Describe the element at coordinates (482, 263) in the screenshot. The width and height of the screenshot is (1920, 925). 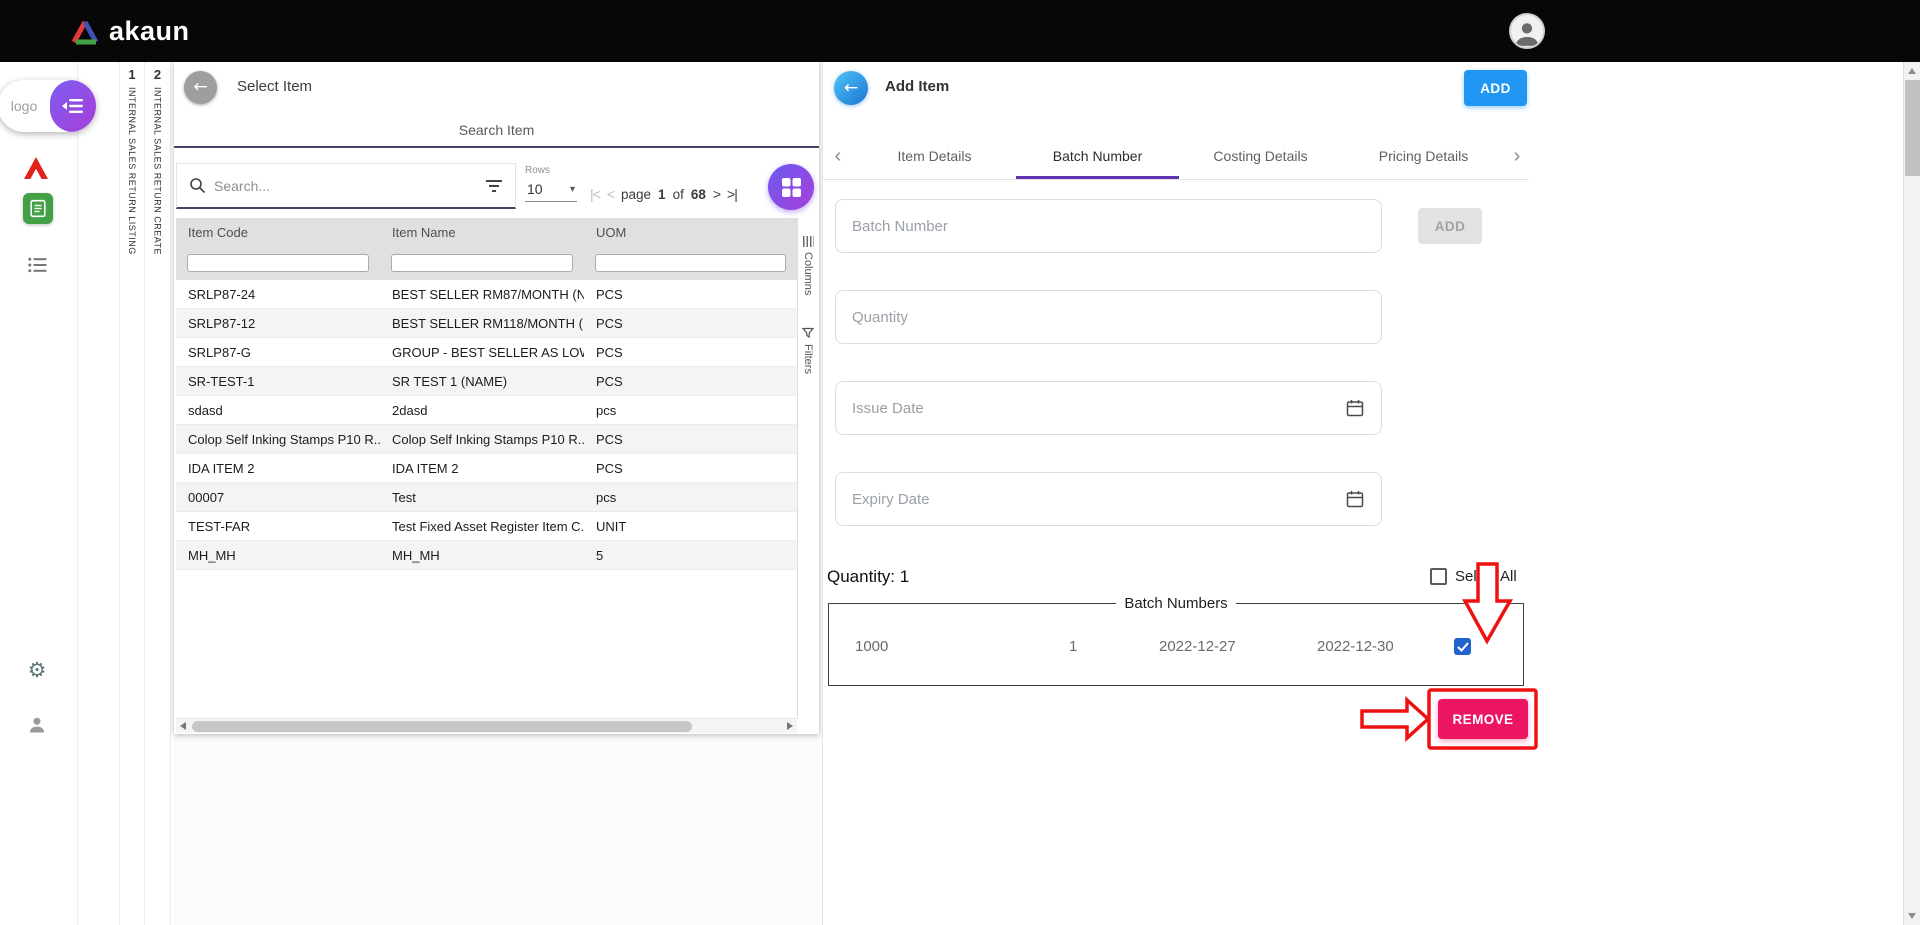
I see `filter-input-item-name` at that location.